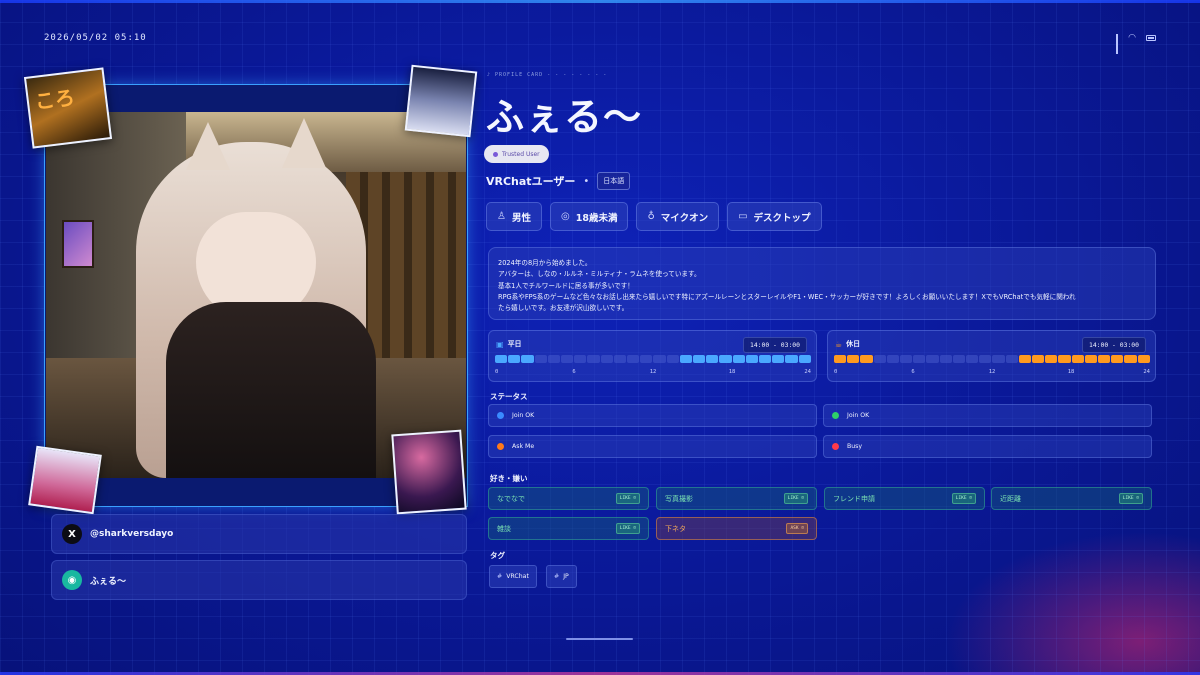  I want to click on top-accent-line, so click(600, 1).